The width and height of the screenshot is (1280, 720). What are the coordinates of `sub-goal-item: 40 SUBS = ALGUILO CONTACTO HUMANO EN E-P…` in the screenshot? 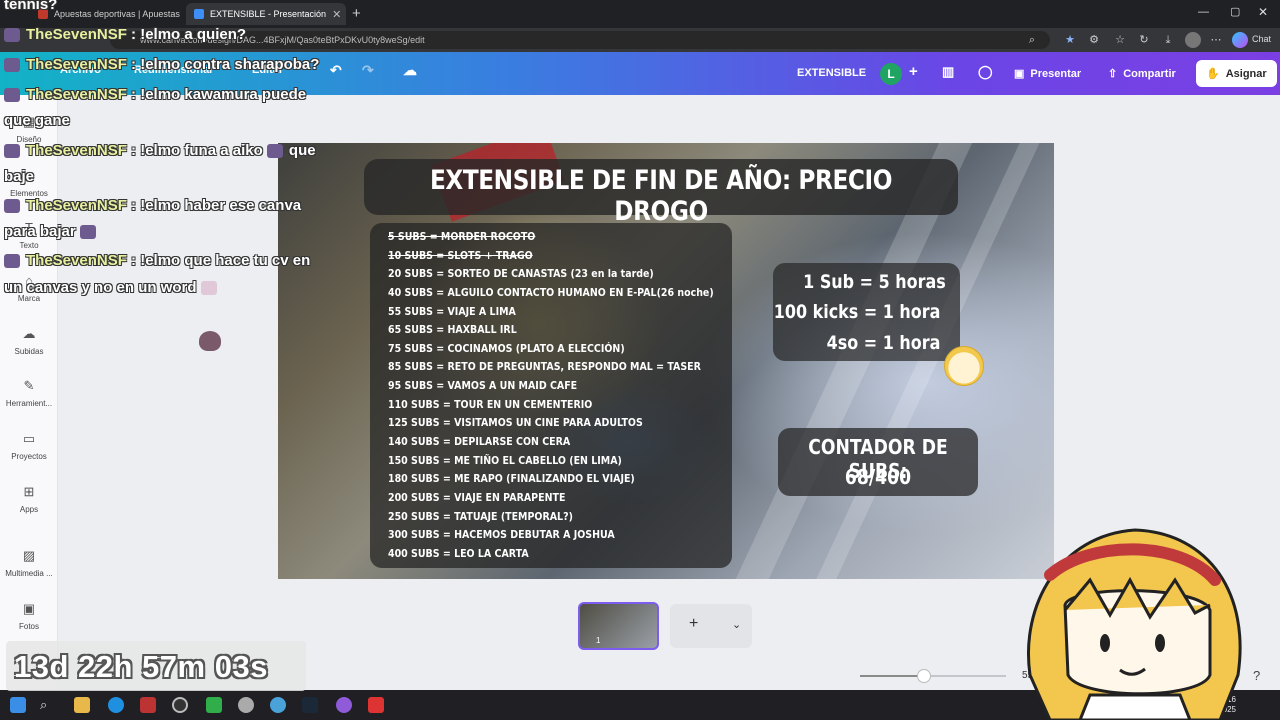 It's located at (551, 293).